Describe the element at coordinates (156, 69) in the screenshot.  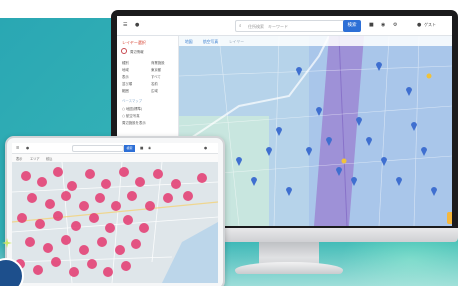
I see `sidebar-row-value: 東京都` at that location.